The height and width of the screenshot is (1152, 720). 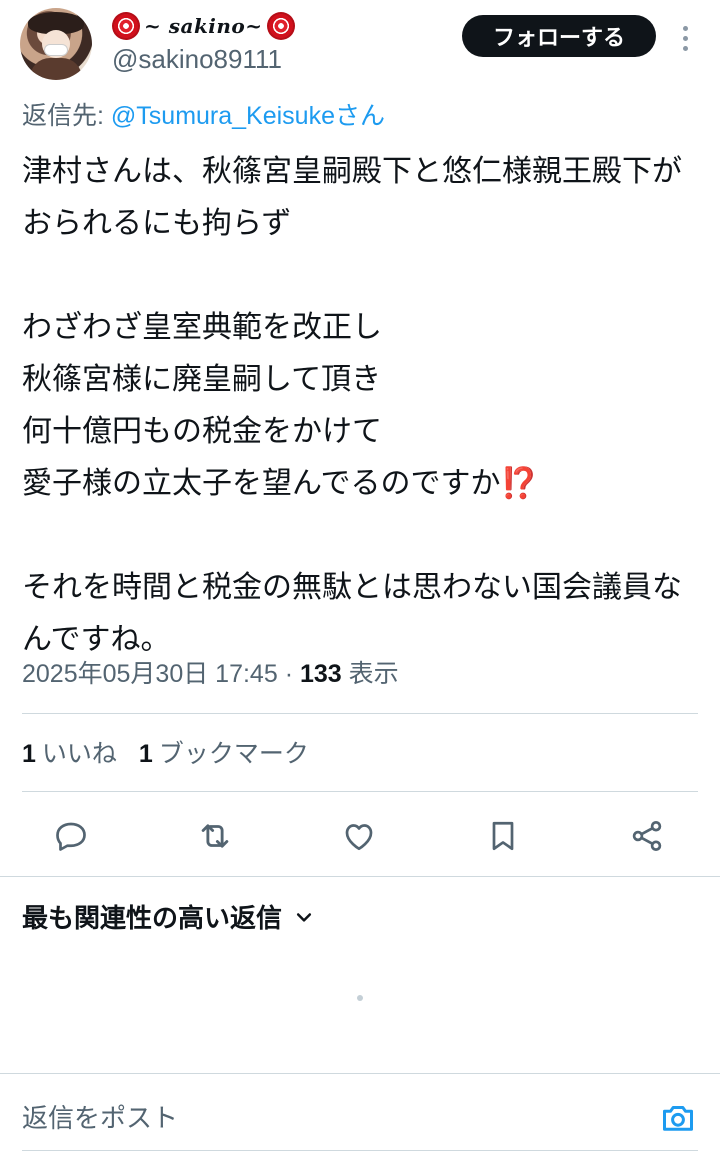 What do you see at coordinates (150, 674) in the screenshot?
I see `timestamp: 2025年05月30日 17:45` at bounding box center [150, 674].